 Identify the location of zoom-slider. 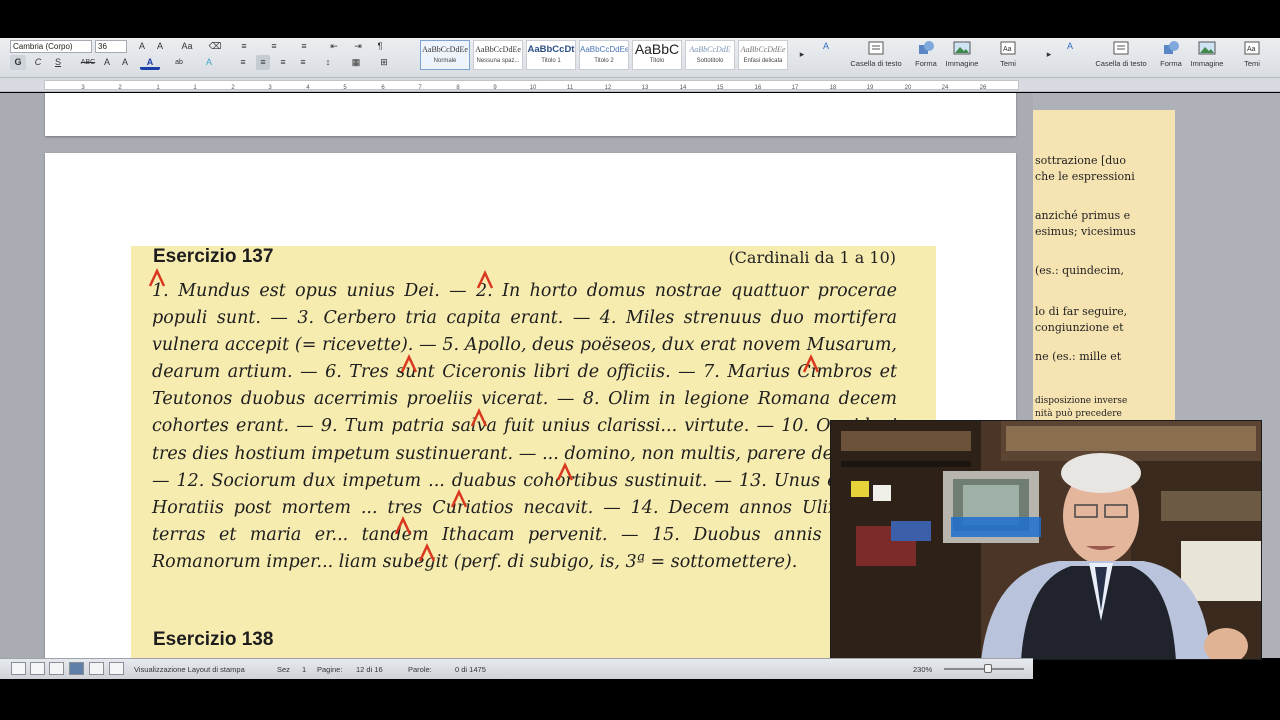
(984, 668).